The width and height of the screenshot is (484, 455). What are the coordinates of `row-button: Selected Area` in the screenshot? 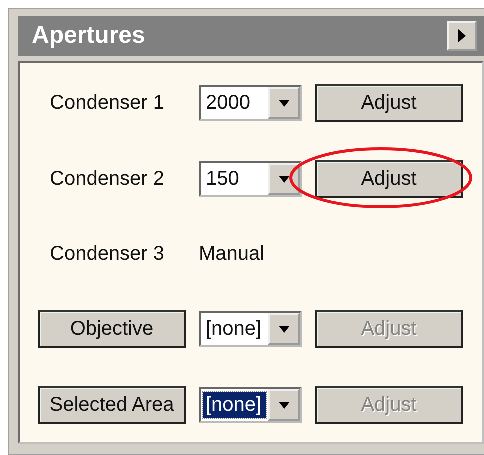 It's located at (112, 405).